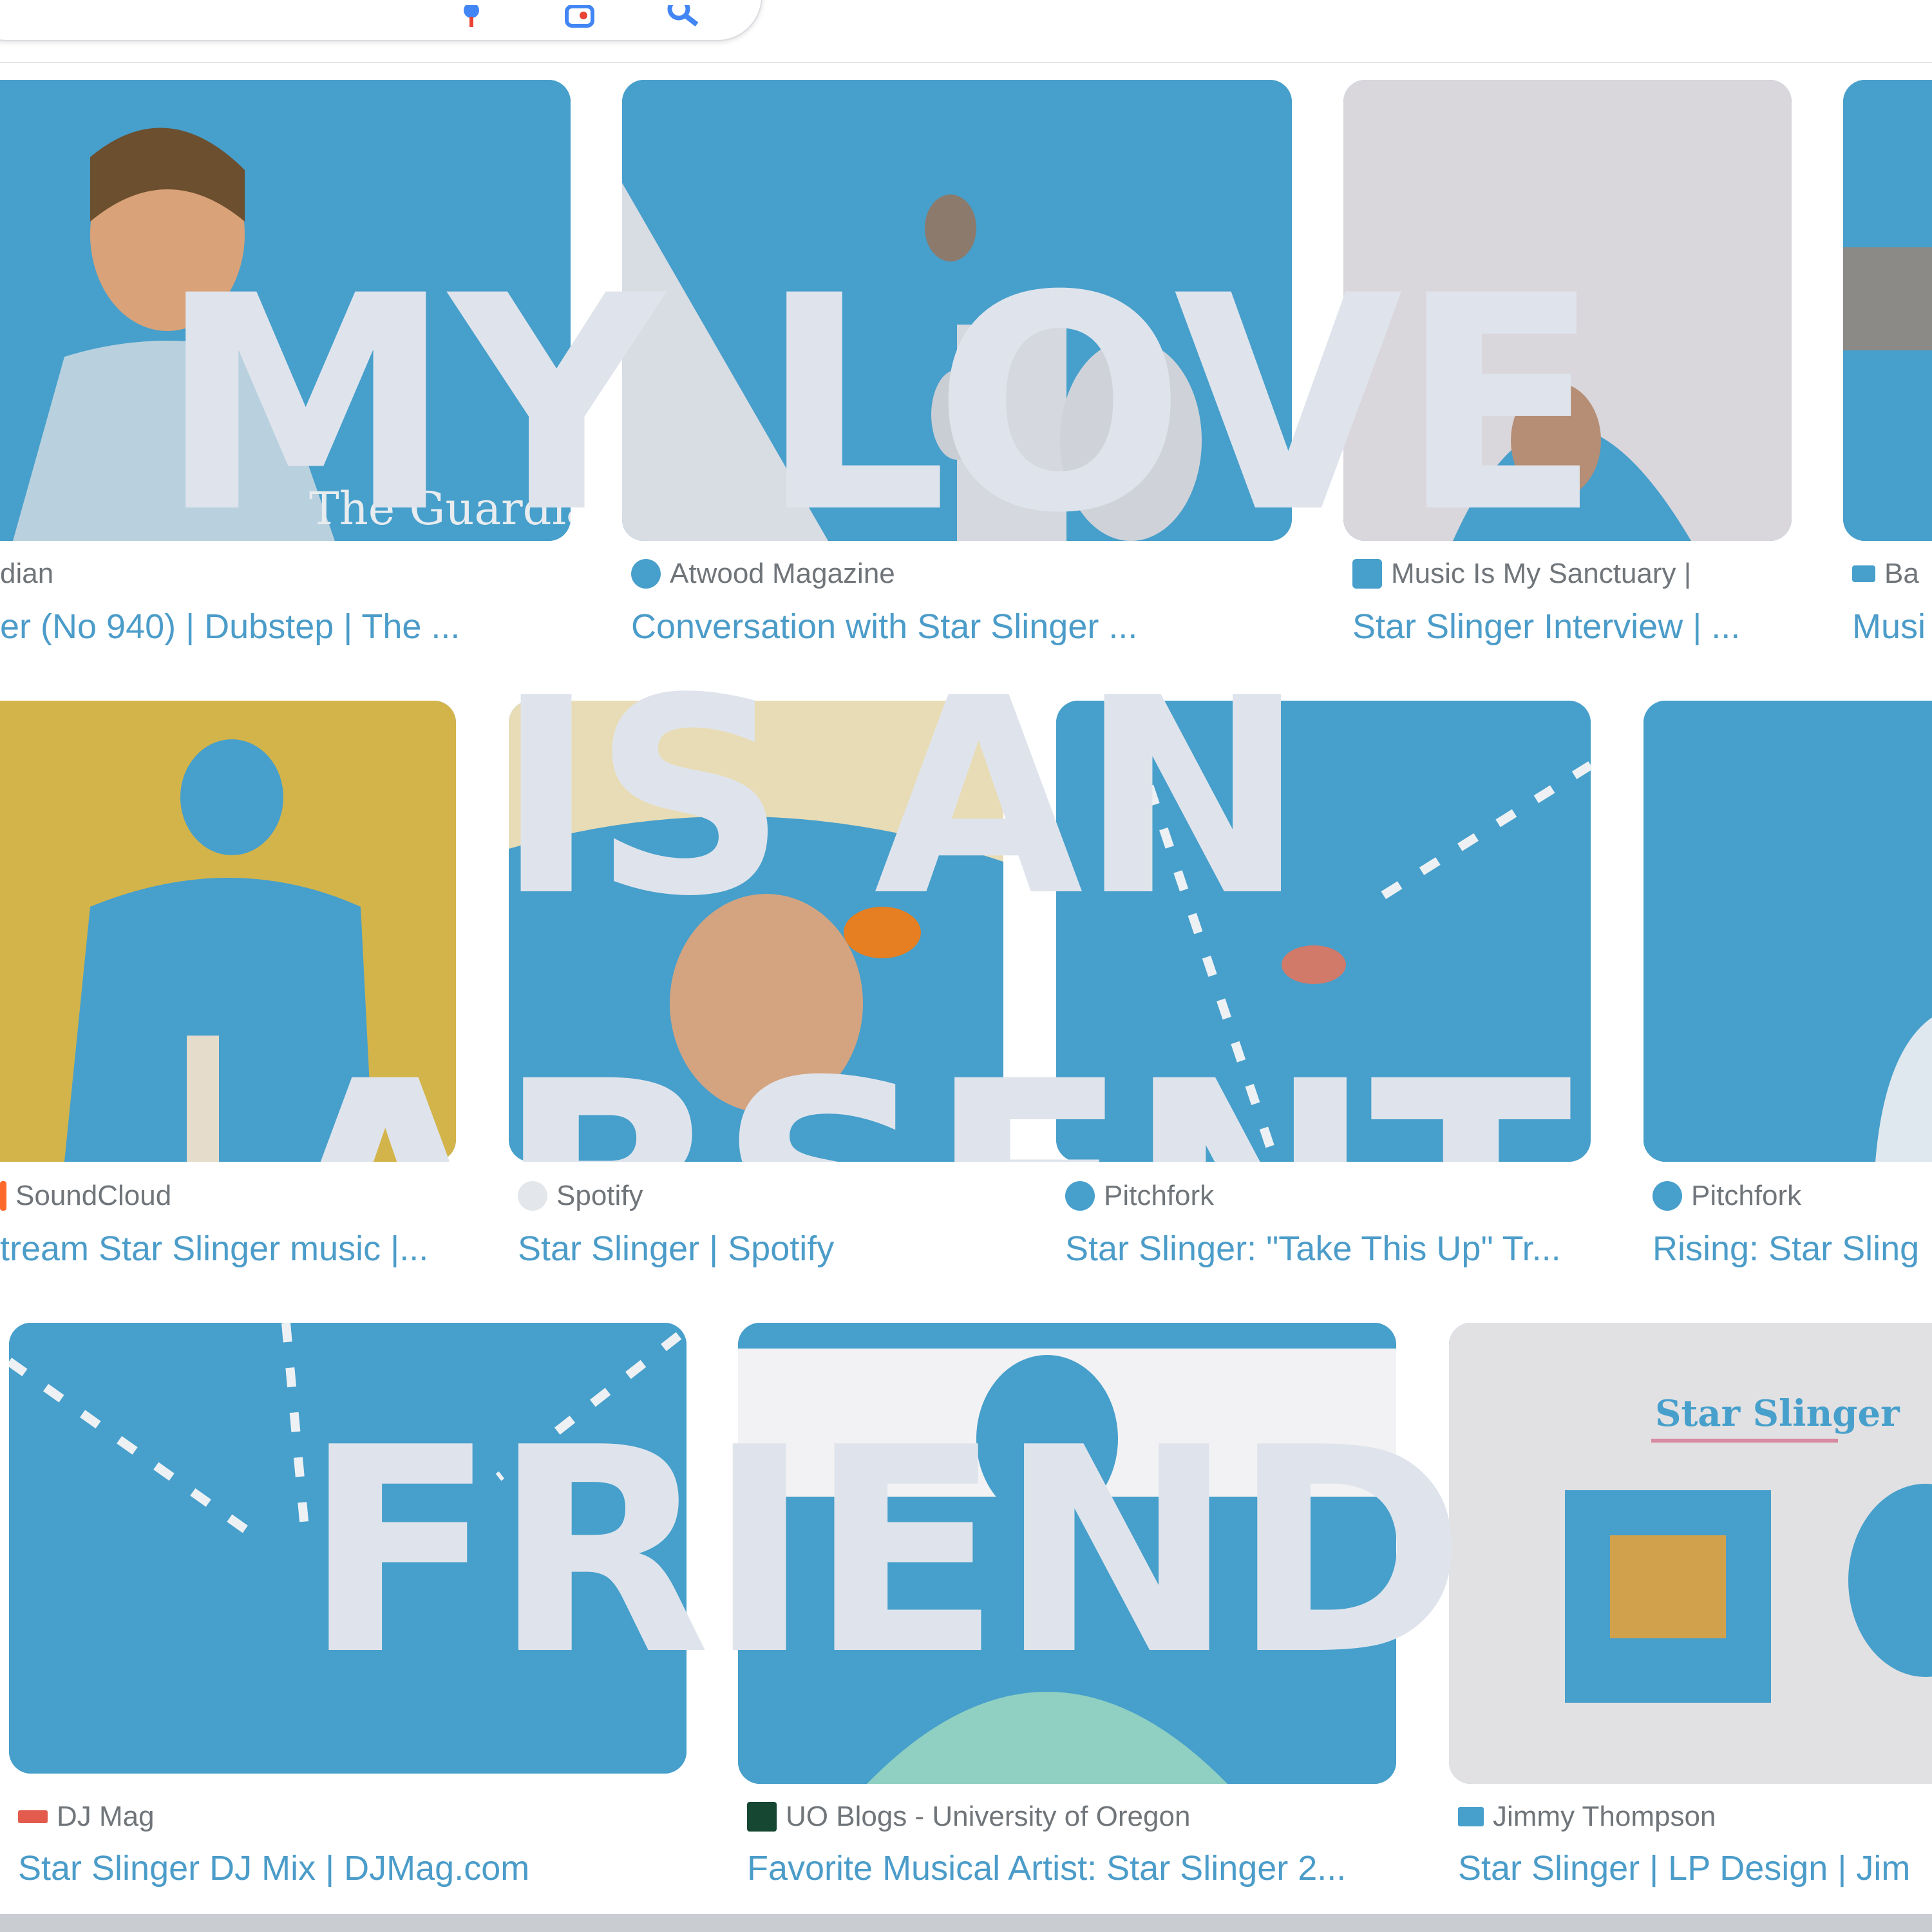  What do you see at coordinates (85, 1196) in the screenshot?
I see `result-source: SoundCloud` at bounding box center [85, 1196].